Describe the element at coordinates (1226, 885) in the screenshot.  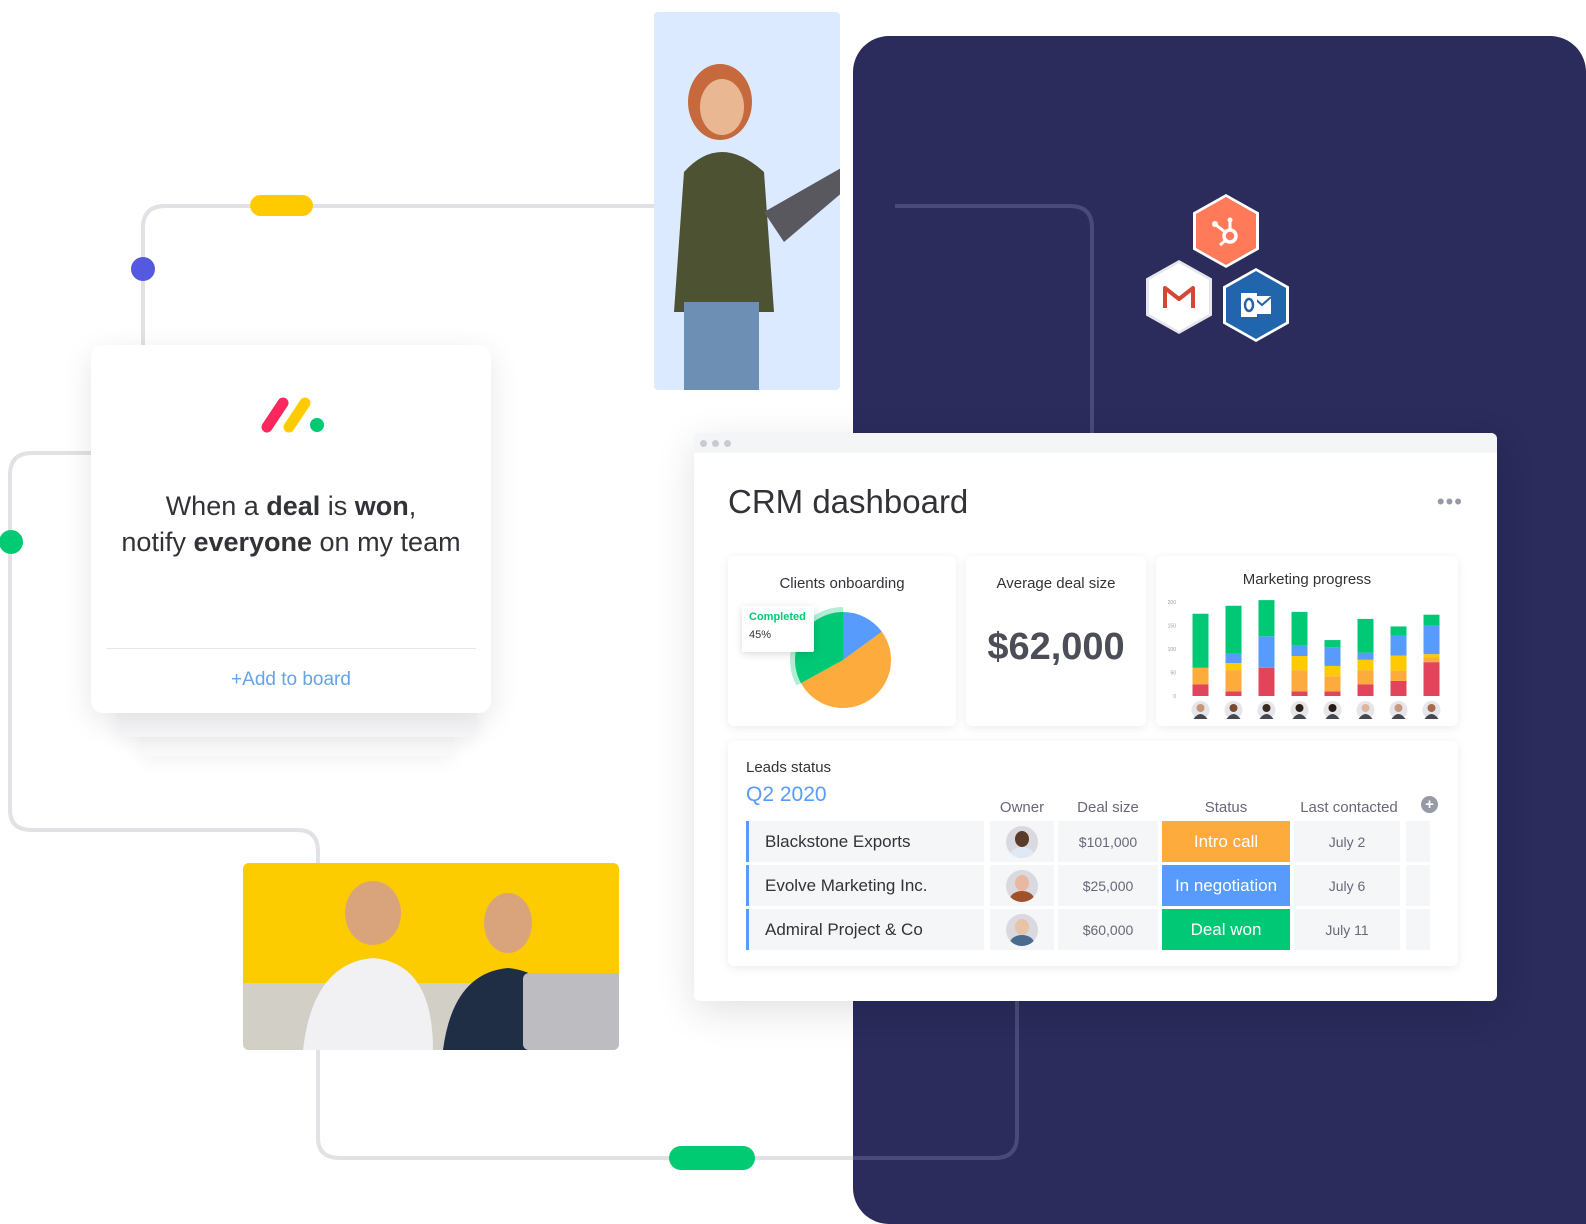
I see `status-cell: In negotiation` at that location.